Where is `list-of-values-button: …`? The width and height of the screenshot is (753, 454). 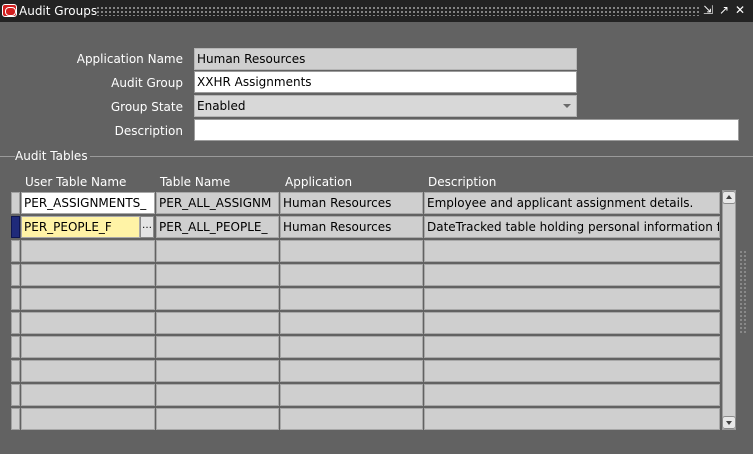
list-of-values-button: … is located at coordinates (147, 227).